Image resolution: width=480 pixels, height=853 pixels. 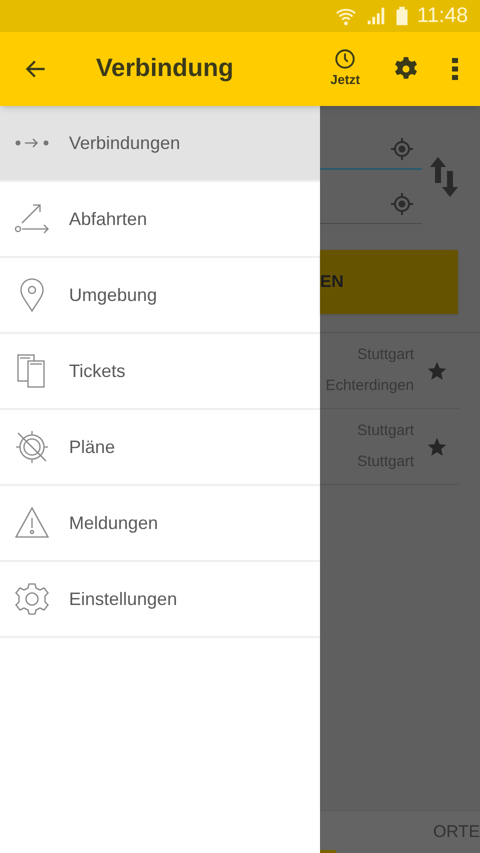 What do you see at coordinates (32, 447) in the screenshot?
I see `compass-icon` at bounding box center [32, 447].